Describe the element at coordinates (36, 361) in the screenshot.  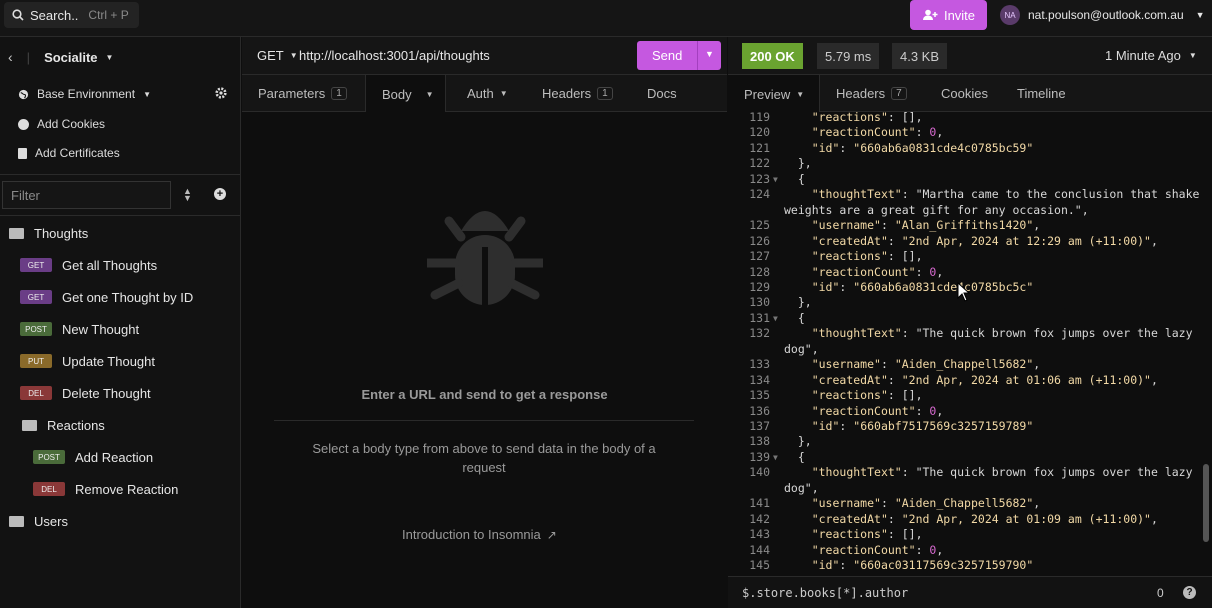
I see `method-badge: PUT` at that location.